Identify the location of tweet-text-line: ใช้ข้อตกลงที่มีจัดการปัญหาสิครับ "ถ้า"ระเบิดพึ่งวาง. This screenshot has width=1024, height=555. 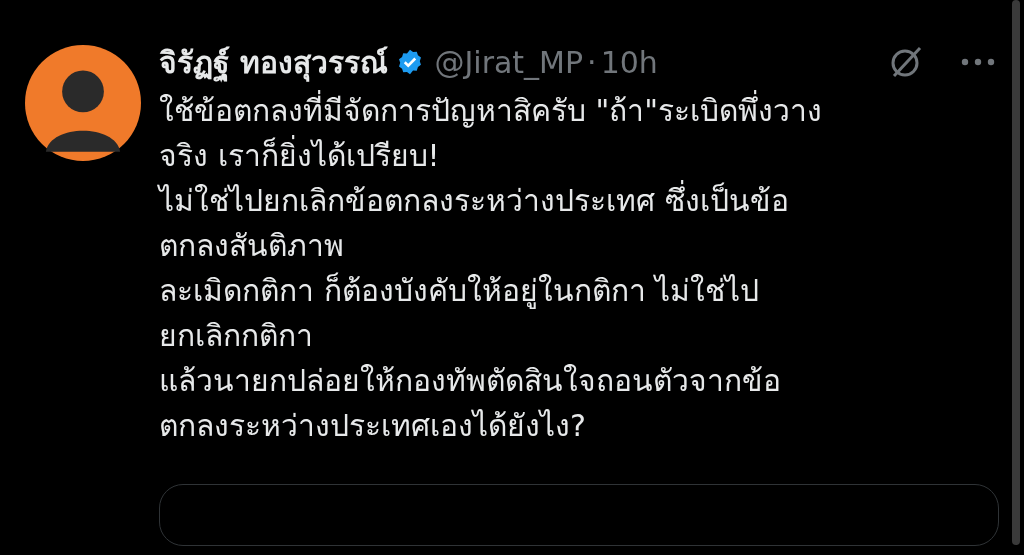
(579, 110).